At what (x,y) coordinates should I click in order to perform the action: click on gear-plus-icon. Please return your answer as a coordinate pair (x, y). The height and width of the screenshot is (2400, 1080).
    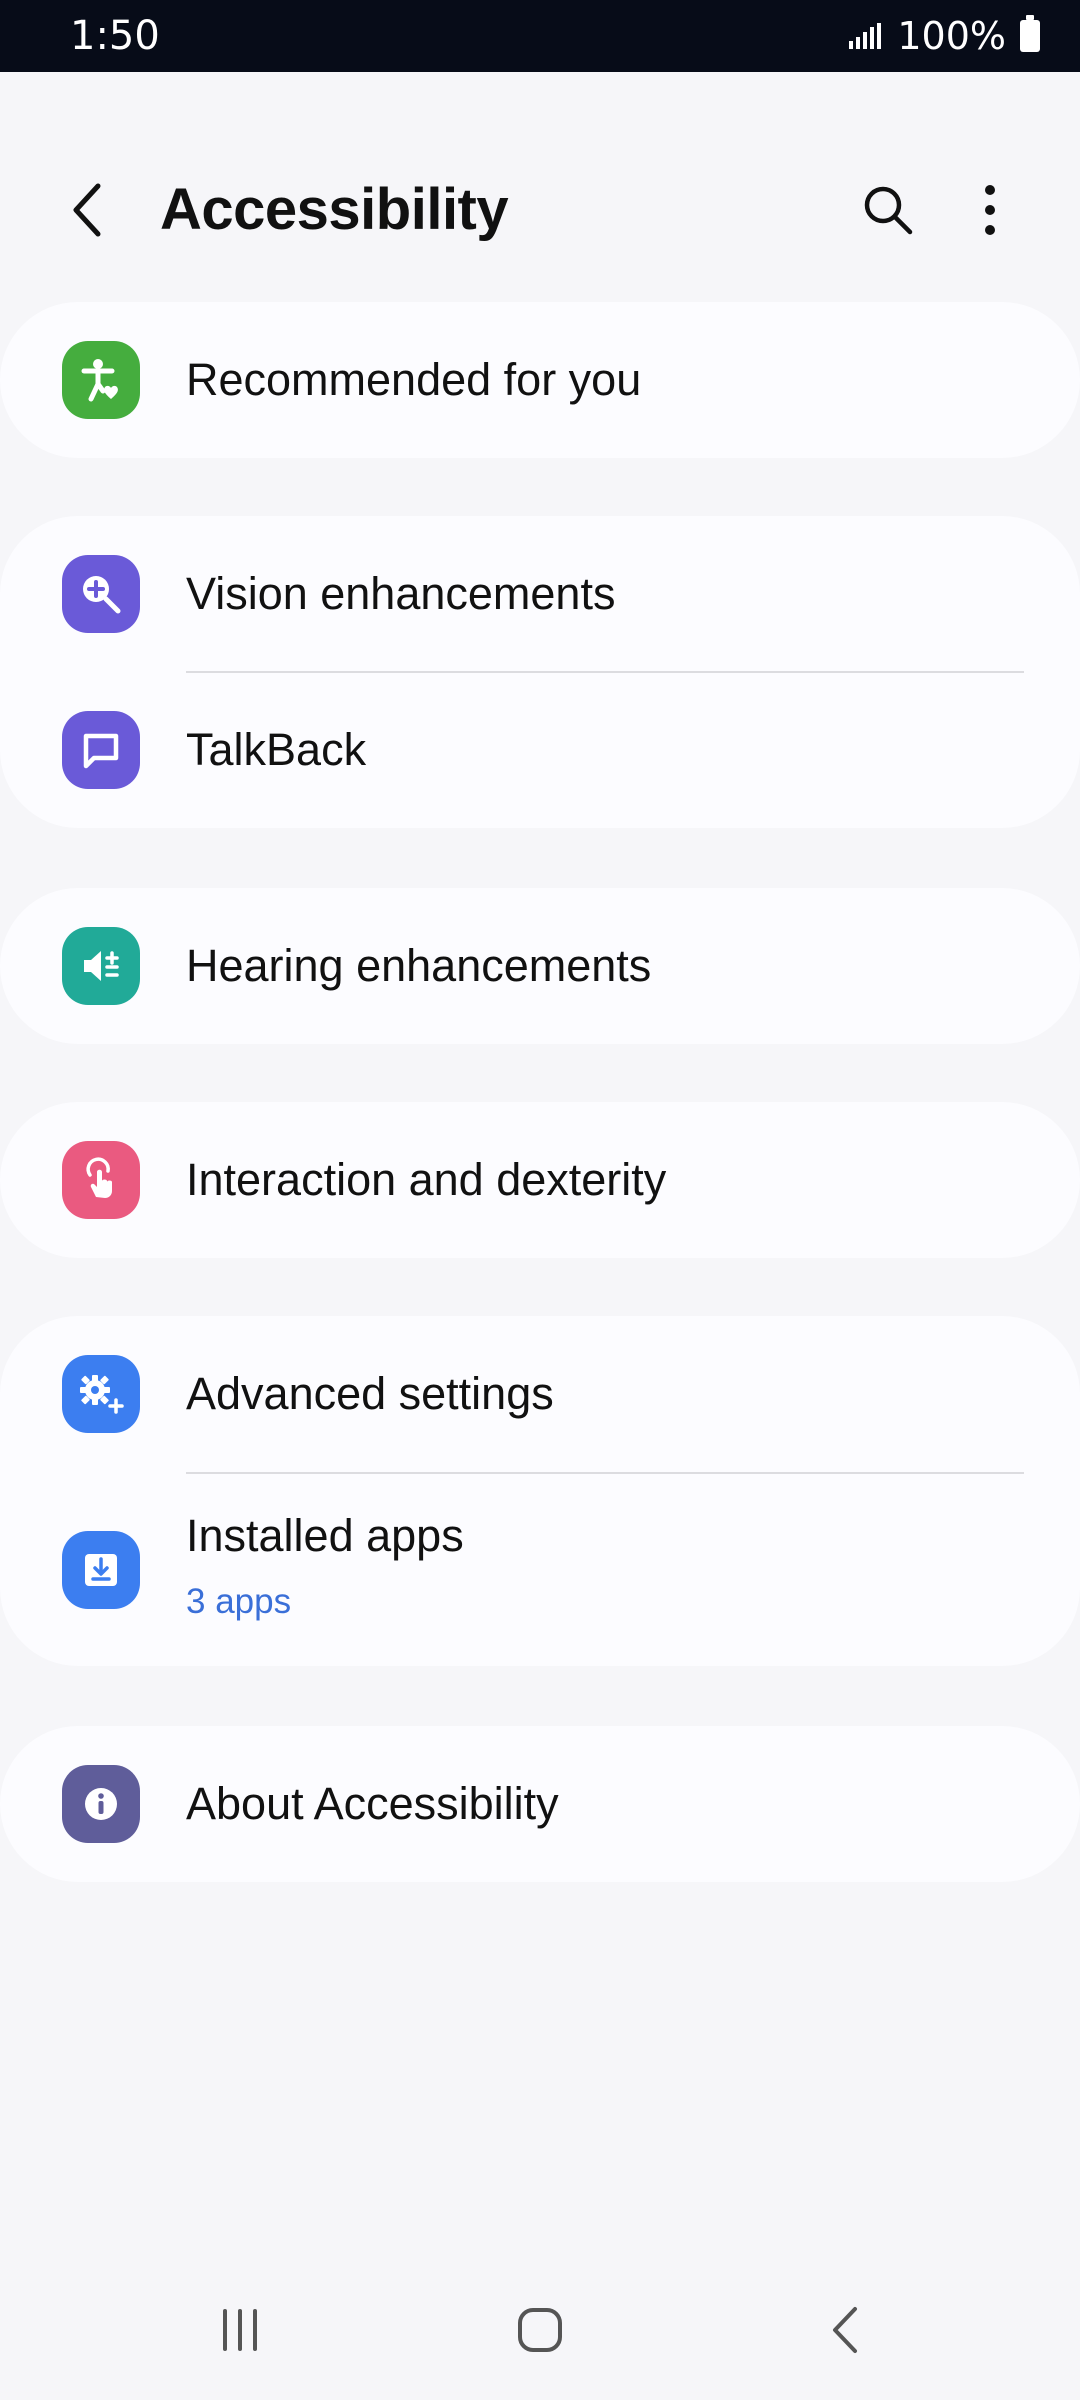
    Looking at the image, I should click on (101, 1394).